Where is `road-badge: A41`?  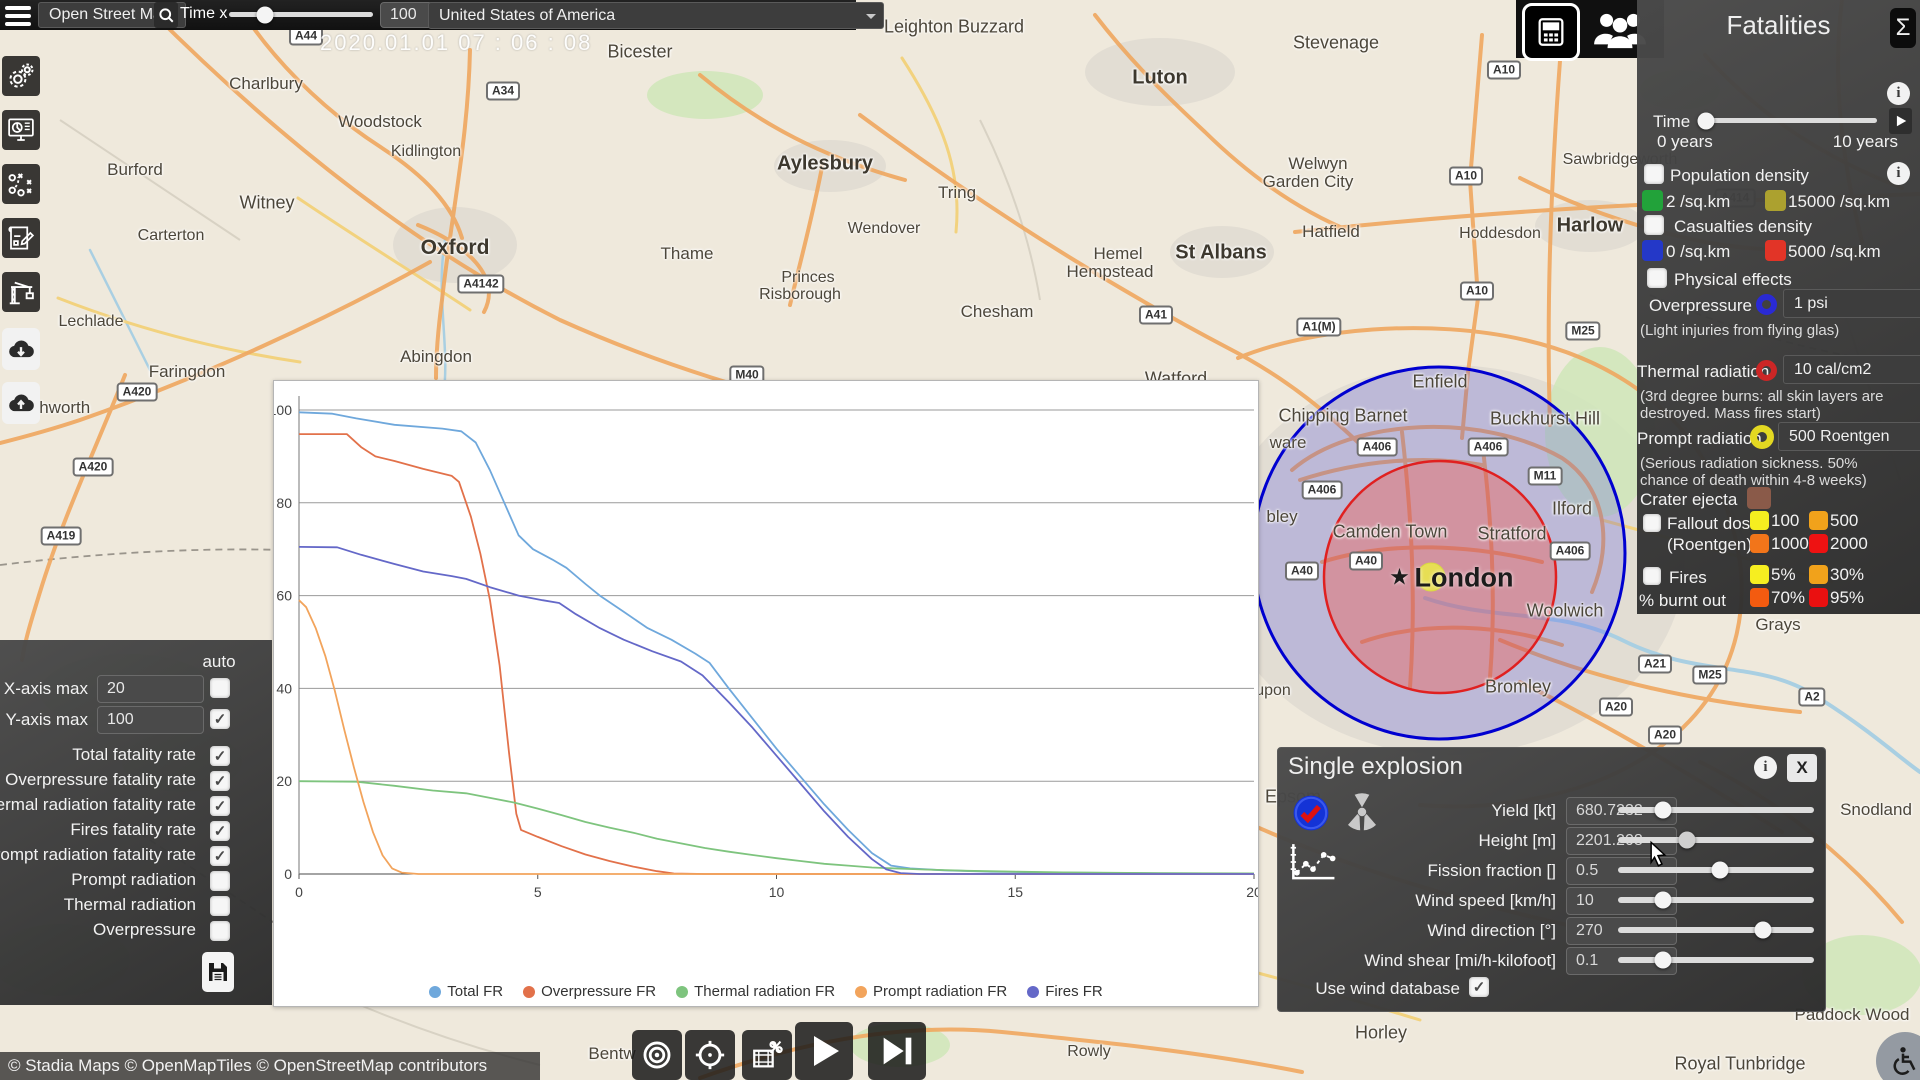
road-badge: A41 is located at coordinates (1156, 315).